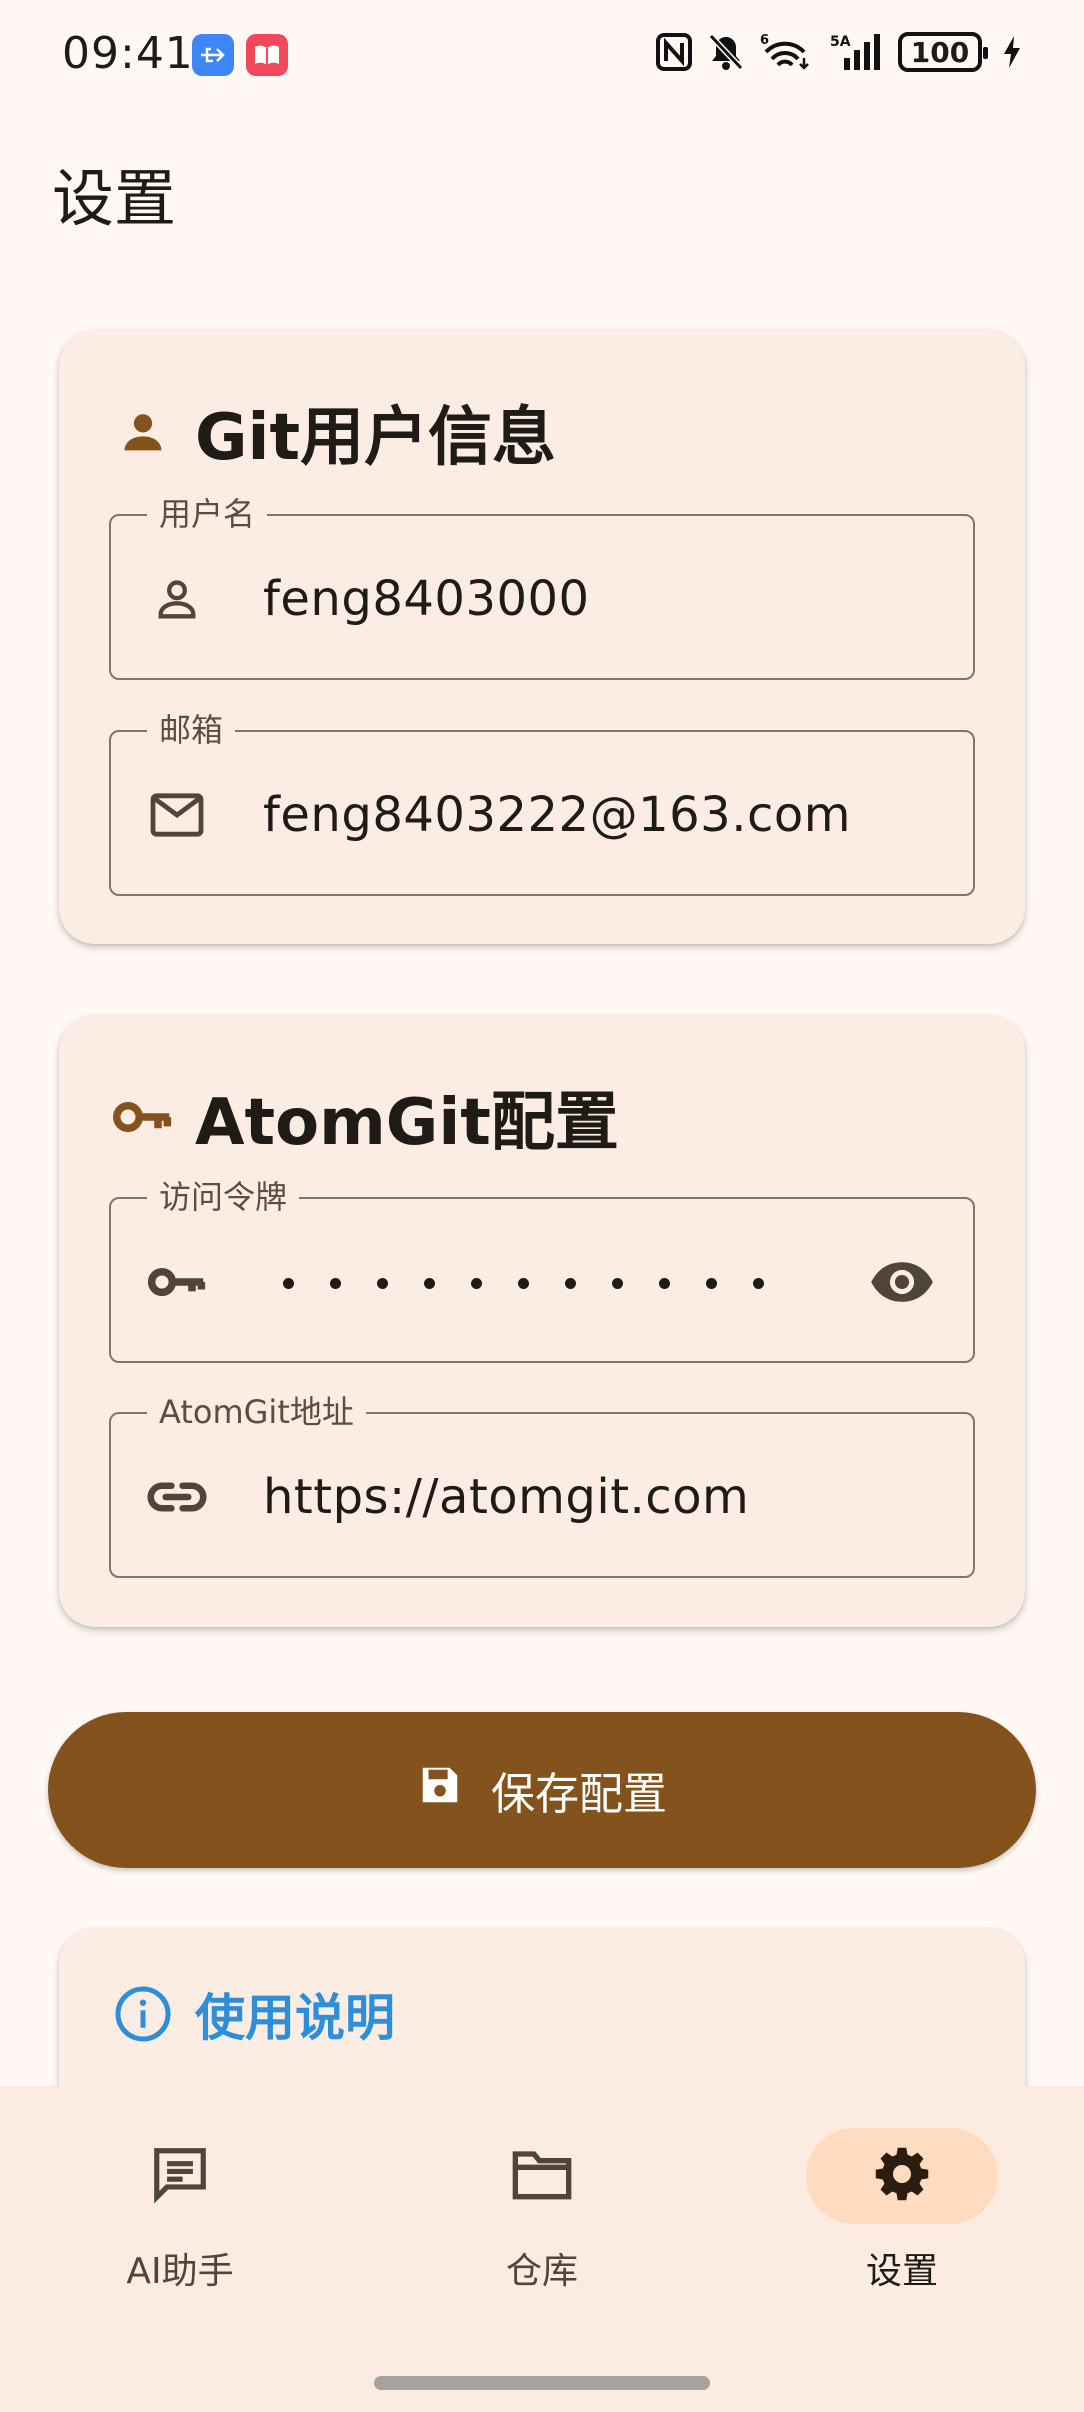  What do you see at coordinates (223, 1197) in the screenshot?
I see `access-token-label: 访问令牌` at bounding box center [223, 1197].